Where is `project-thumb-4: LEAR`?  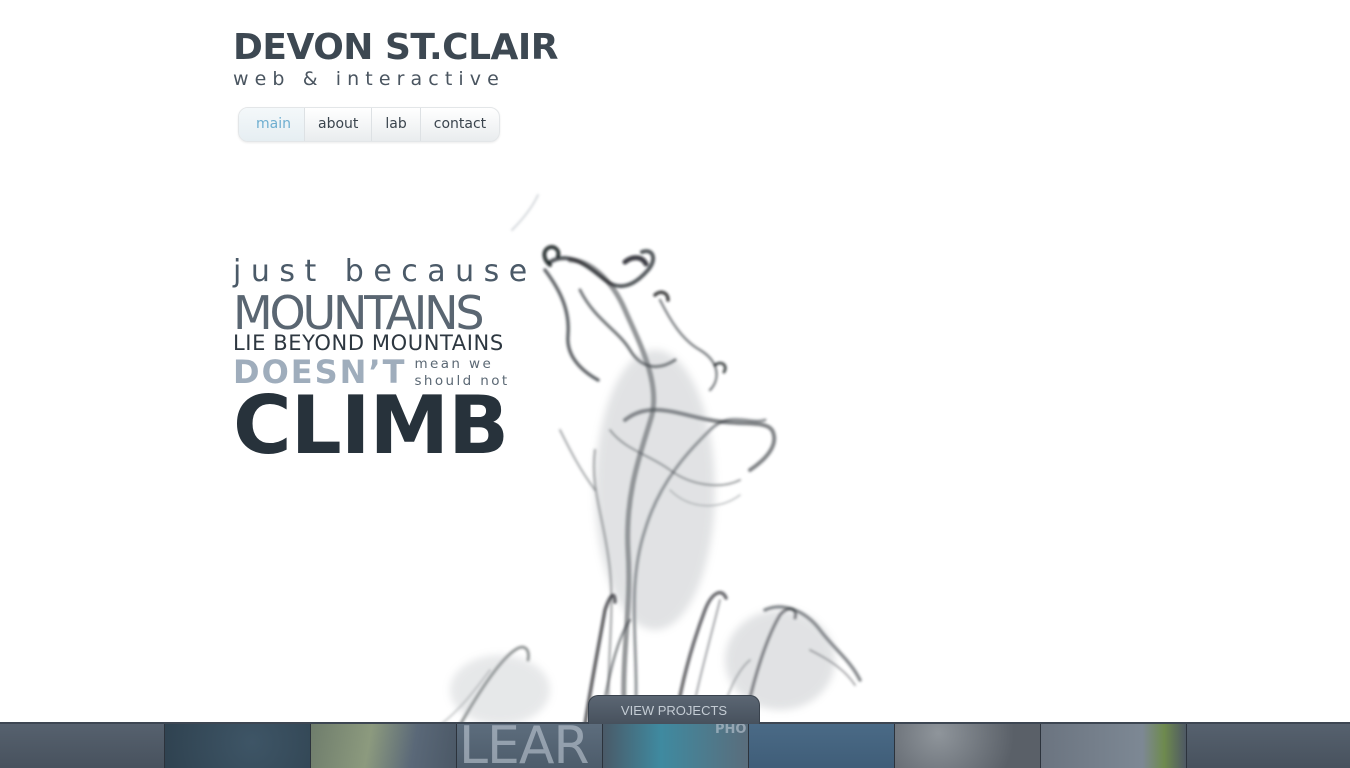 project-thumb-4: LEAR is located at coordinates (530, 746).